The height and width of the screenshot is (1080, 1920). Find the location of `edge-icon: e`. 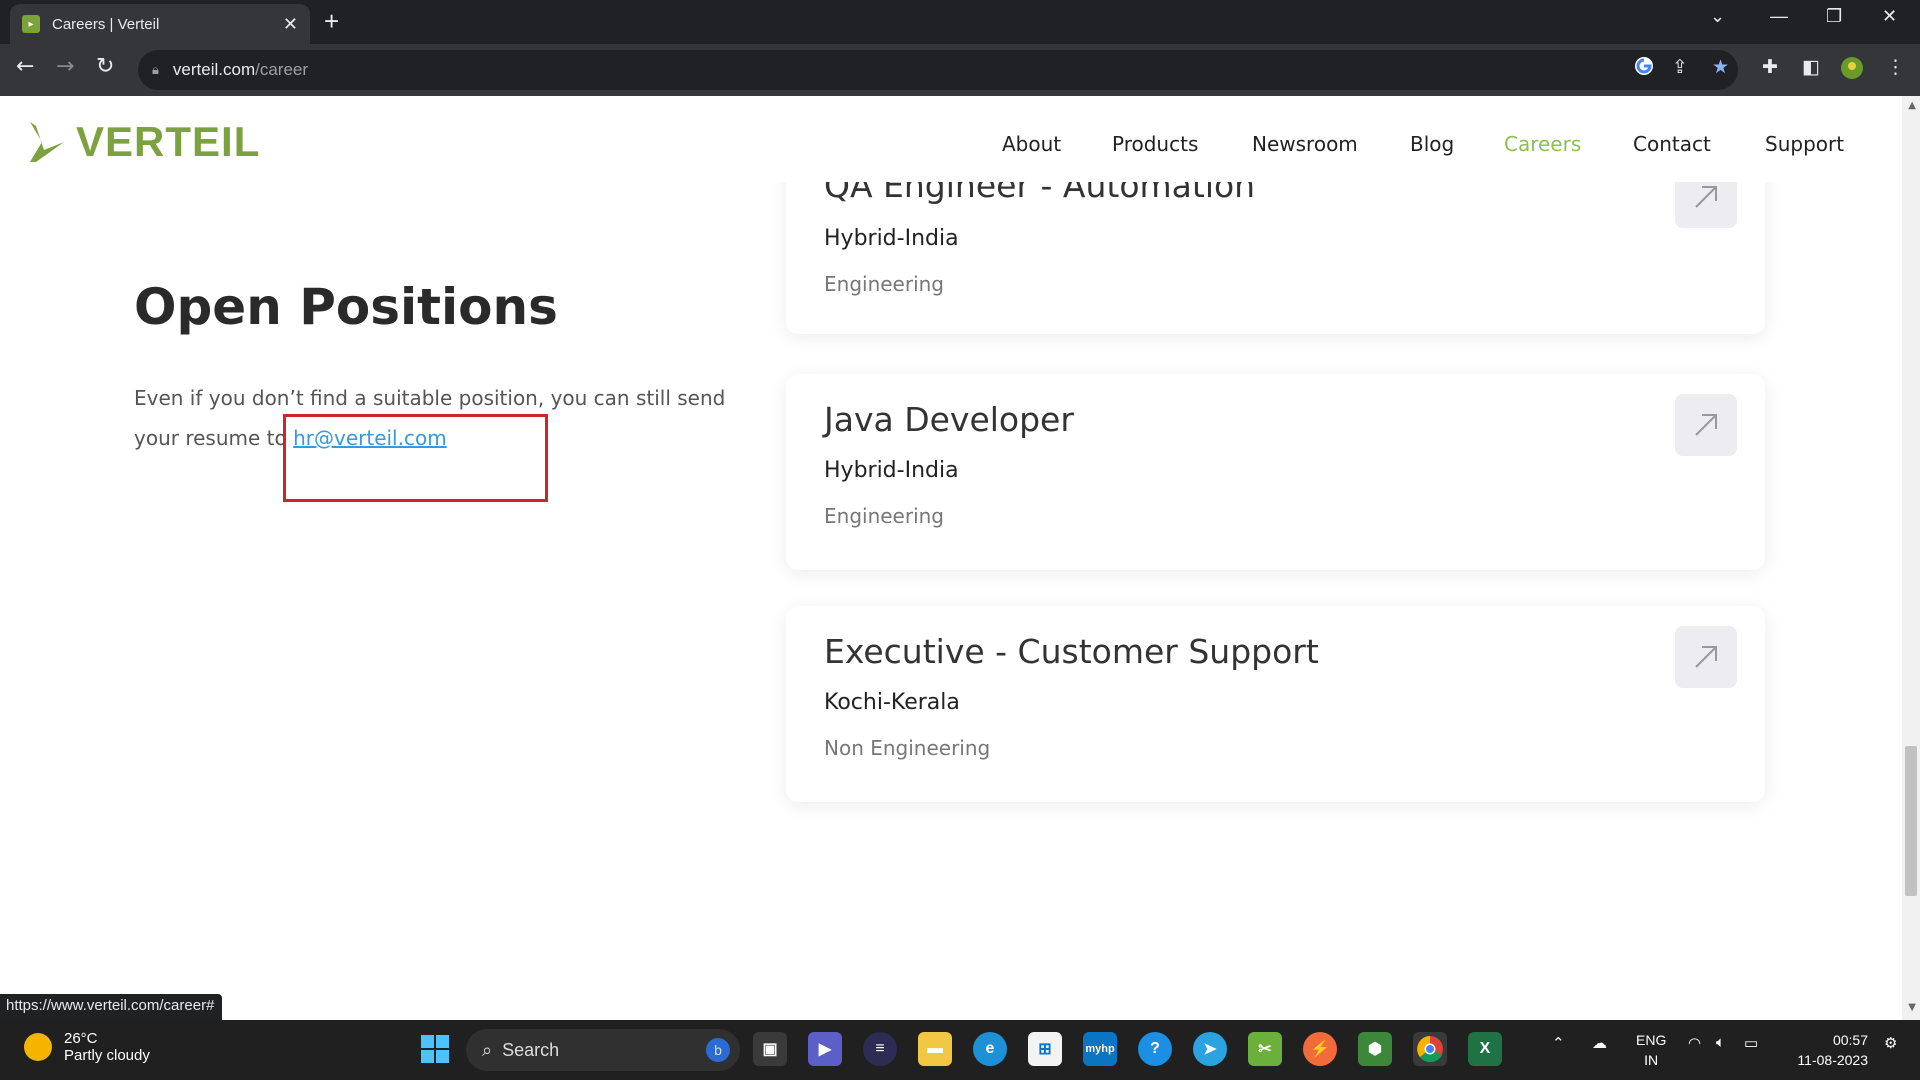

edge-icon: e is located at coordinates (990, 1049).